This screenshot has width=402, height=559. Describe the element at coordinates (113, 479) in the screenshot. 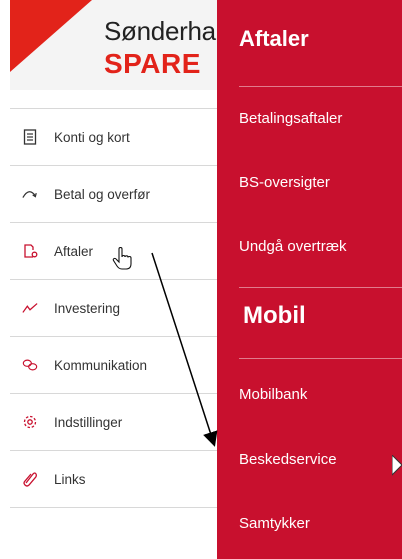

I see `menu-item-links: Links` at that location.